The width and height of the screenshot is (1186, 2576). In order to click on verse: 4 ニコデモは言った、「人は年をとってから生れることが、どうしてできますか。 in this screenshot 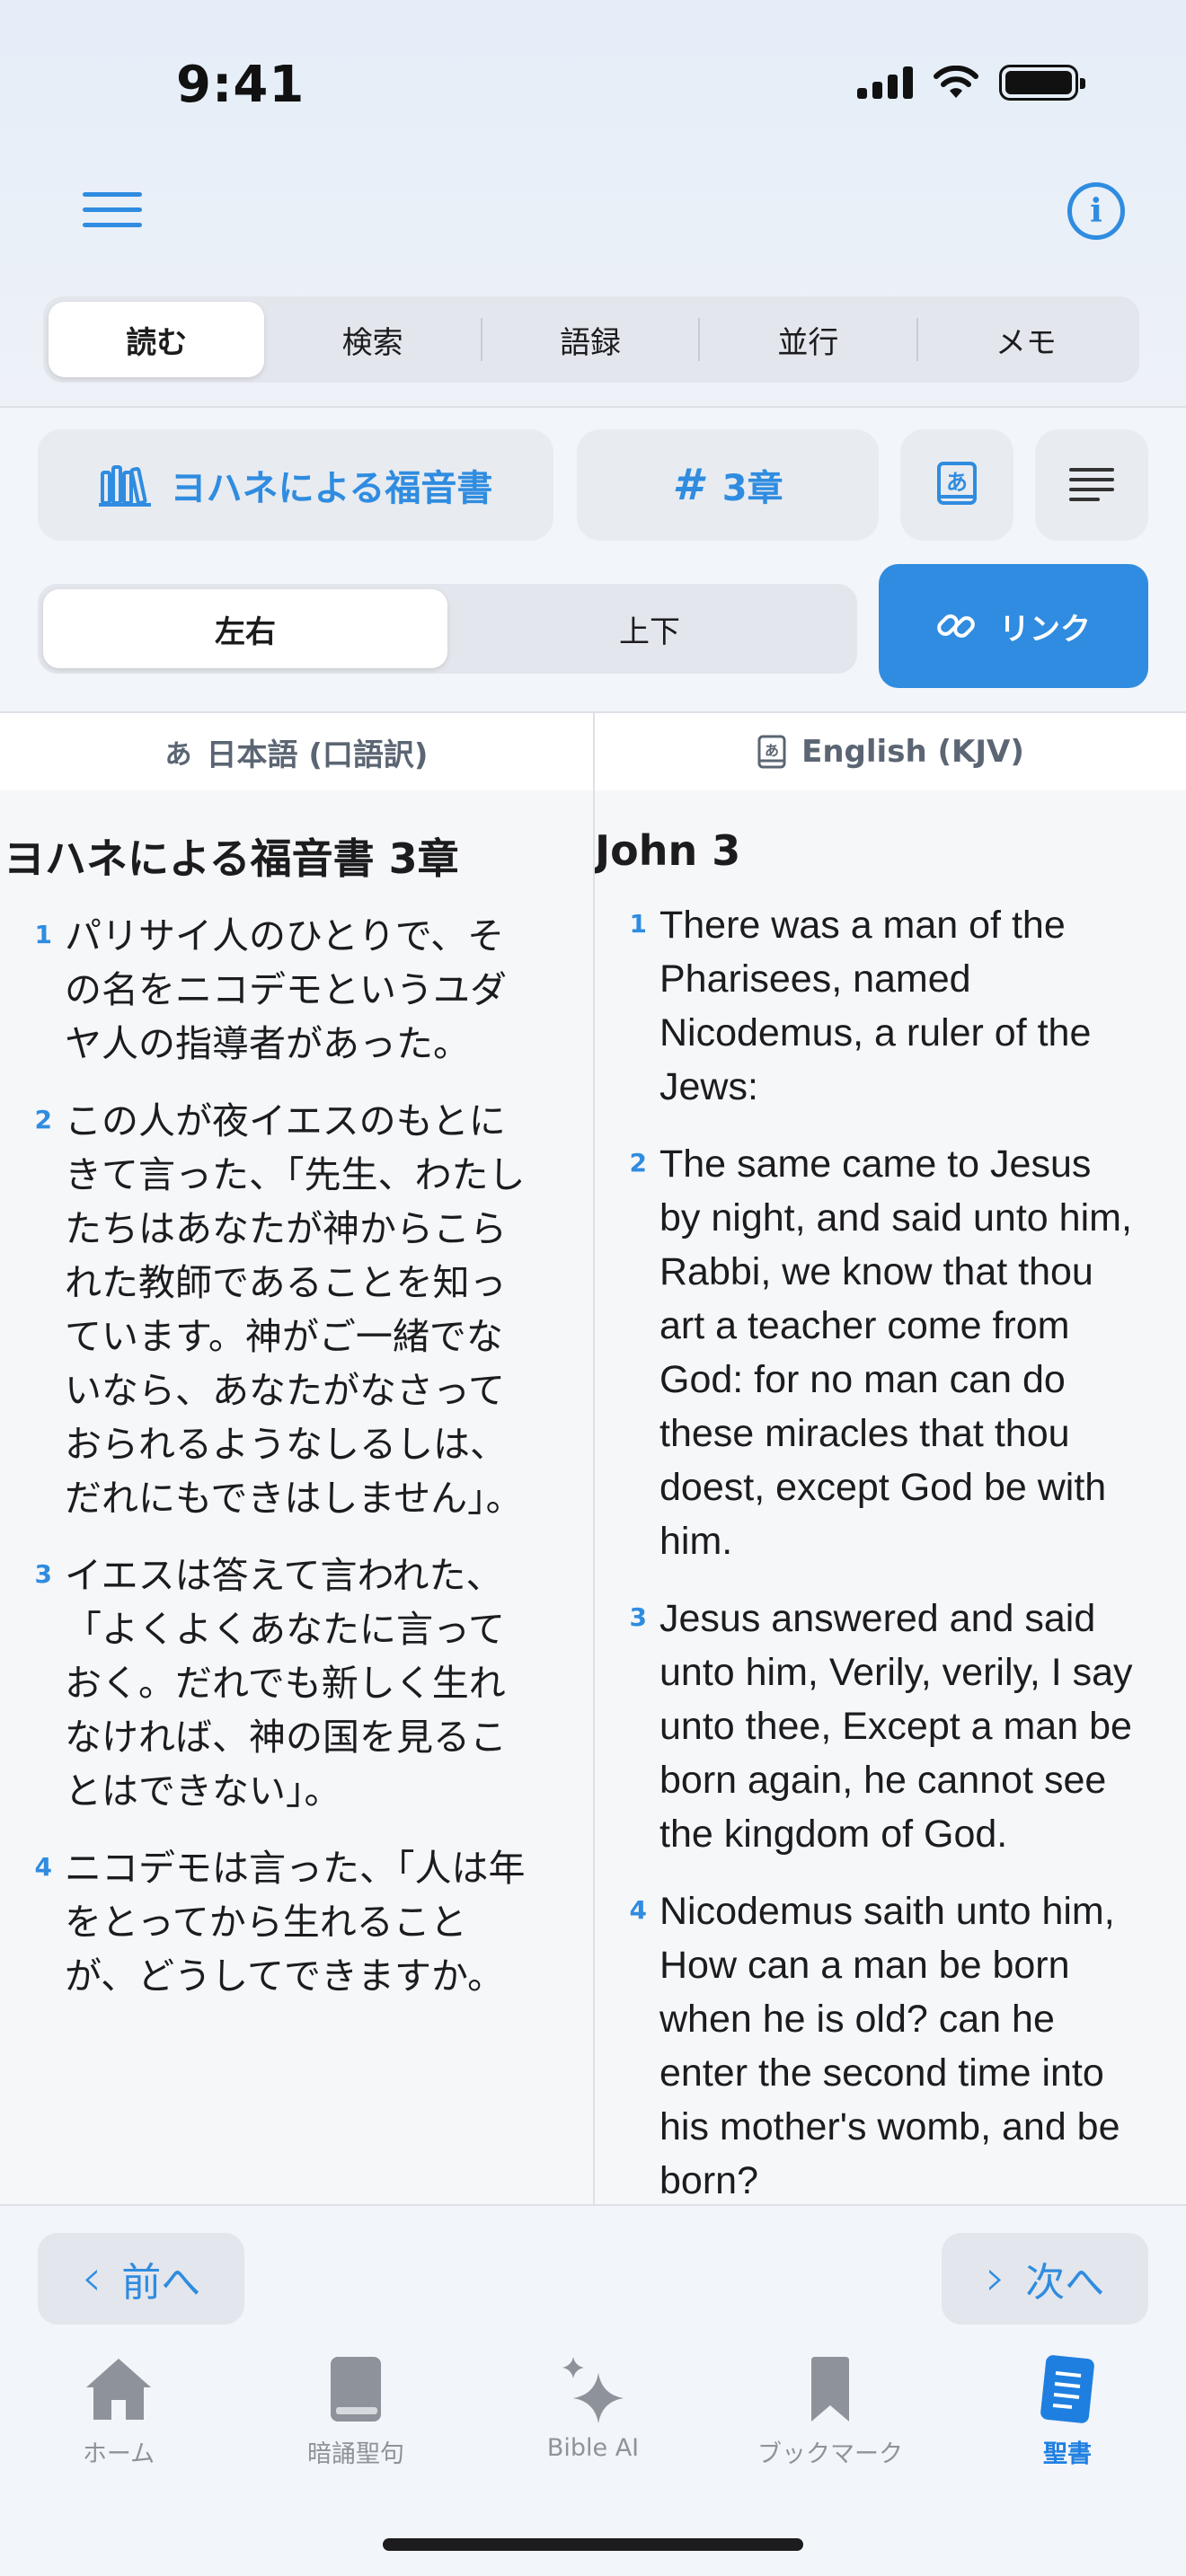, I will do `click(296, 1922)`.